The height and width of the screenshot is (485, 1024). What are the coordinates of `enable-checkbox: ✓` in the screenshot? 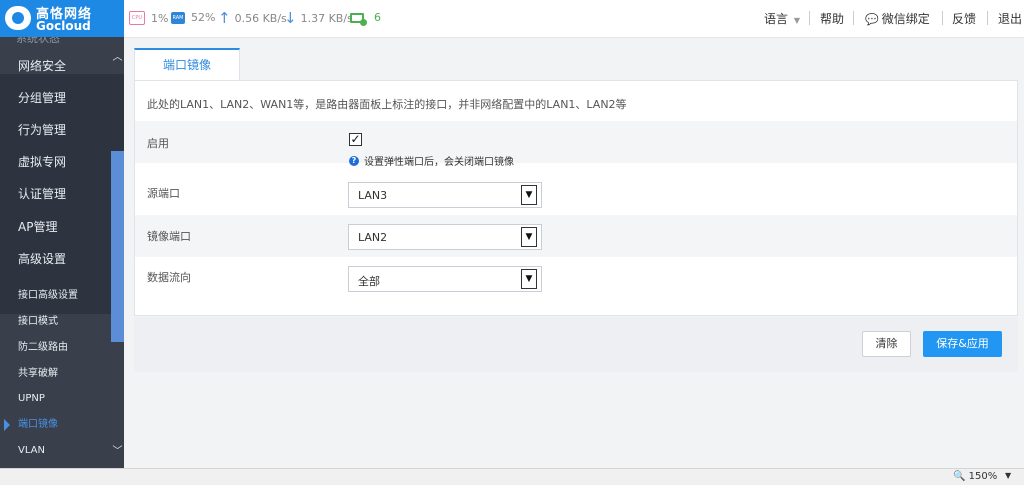 It's located at (355, 139).